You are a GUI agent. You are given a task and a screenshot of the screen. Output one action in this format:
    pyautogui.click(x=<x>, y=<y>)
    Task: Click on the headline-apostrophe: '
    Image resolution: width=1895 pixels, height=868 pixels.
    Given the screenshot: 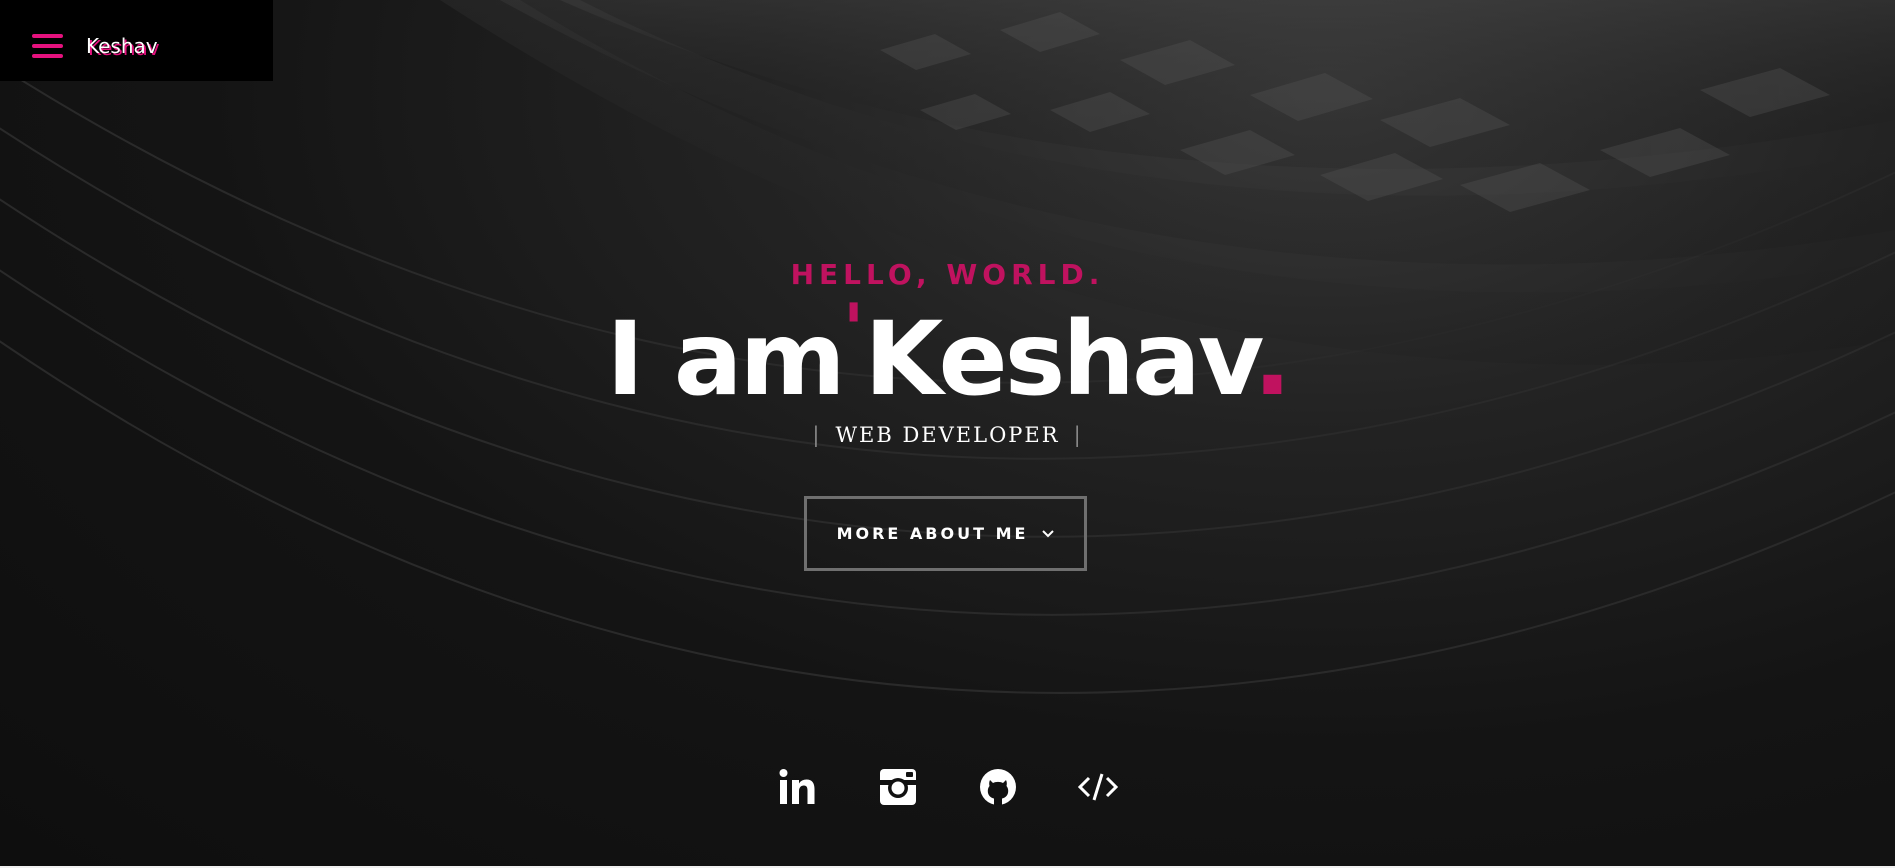 What is the action you would take?
    pyautogui.click(x=853, y=330)
    